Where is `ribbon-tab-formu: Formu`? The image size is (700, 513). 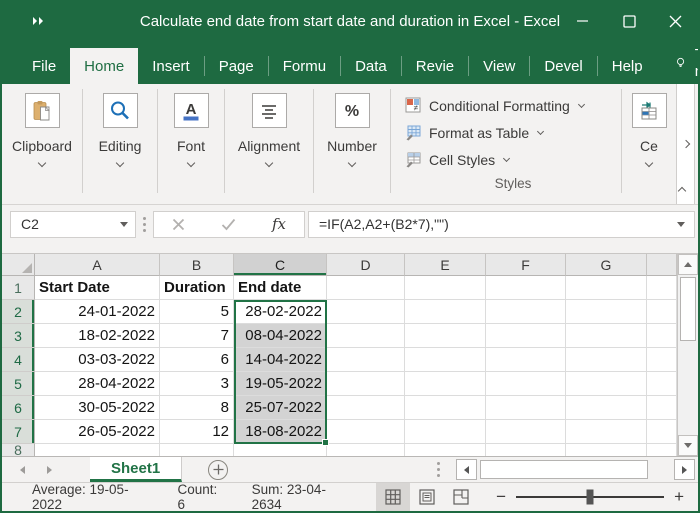 ribbon-tab-formu: Formu is located at coordinates (304, 66).